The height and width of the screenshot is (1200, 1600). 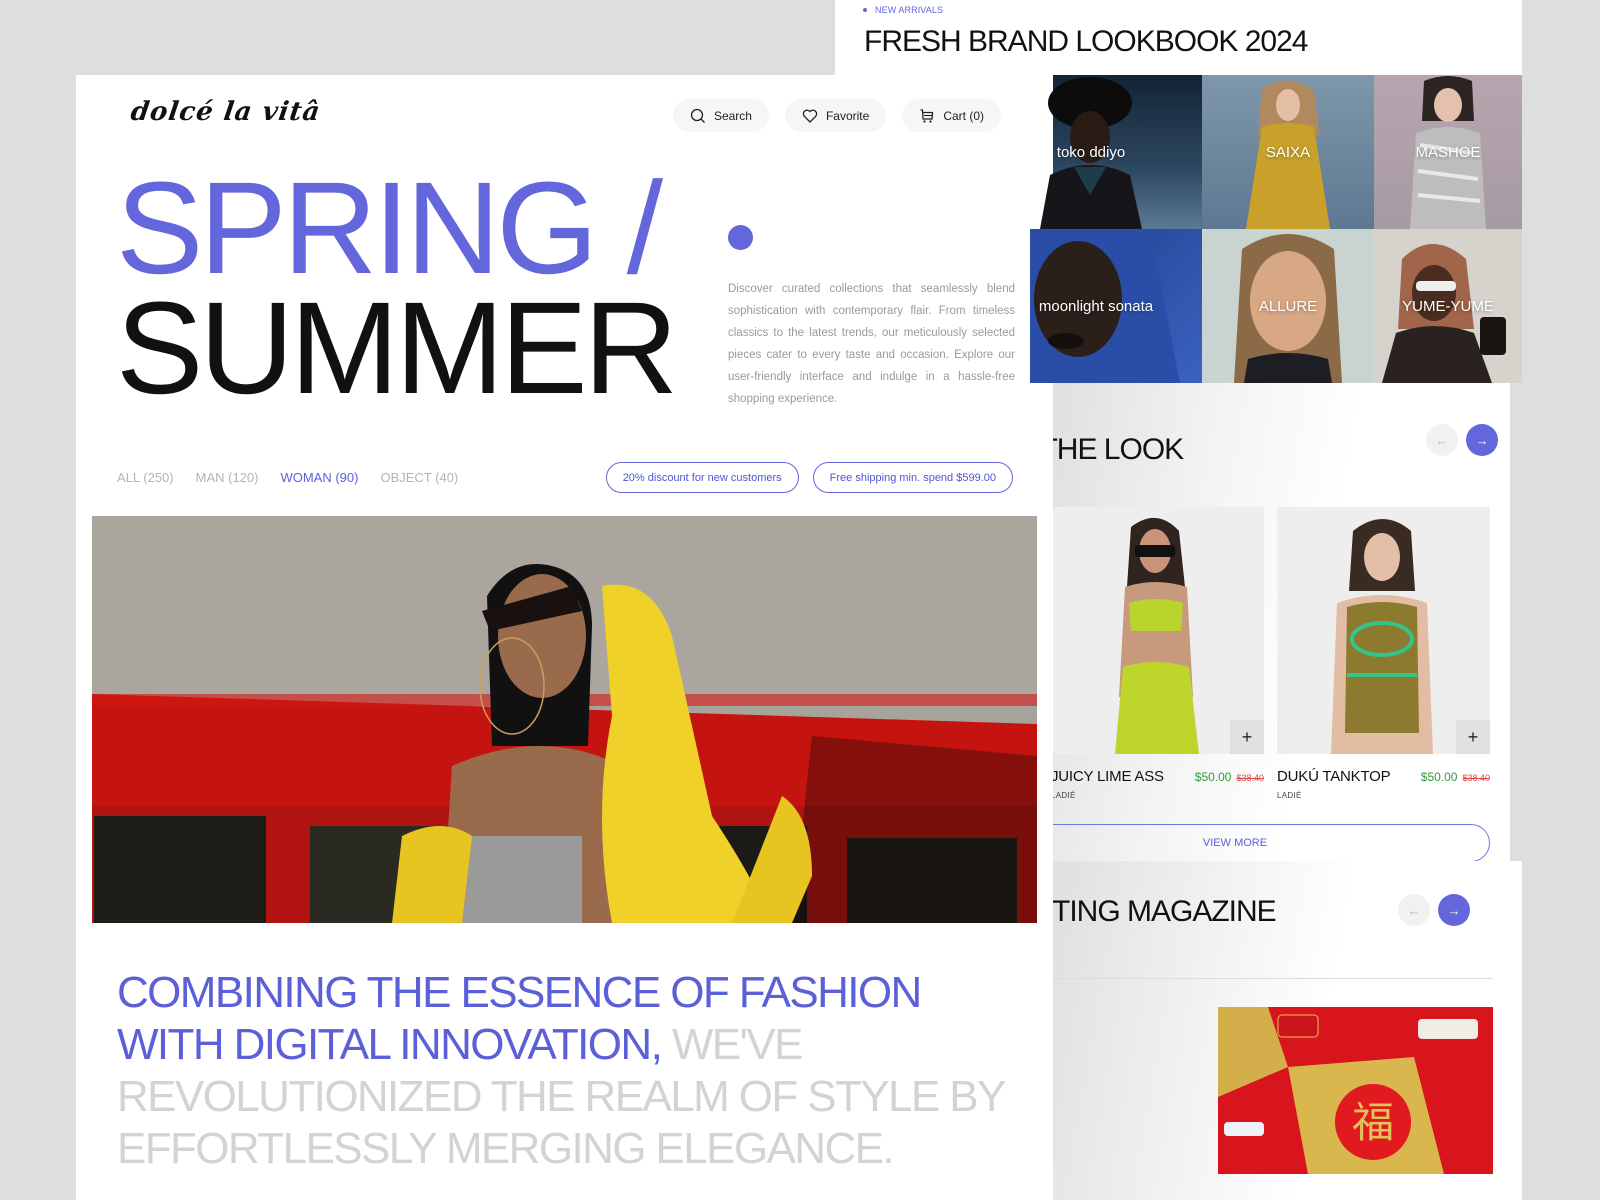 What do you see at coordinates (697, 115) in the screenshot?
I see `search-icon` at bounding box center [697, 115].